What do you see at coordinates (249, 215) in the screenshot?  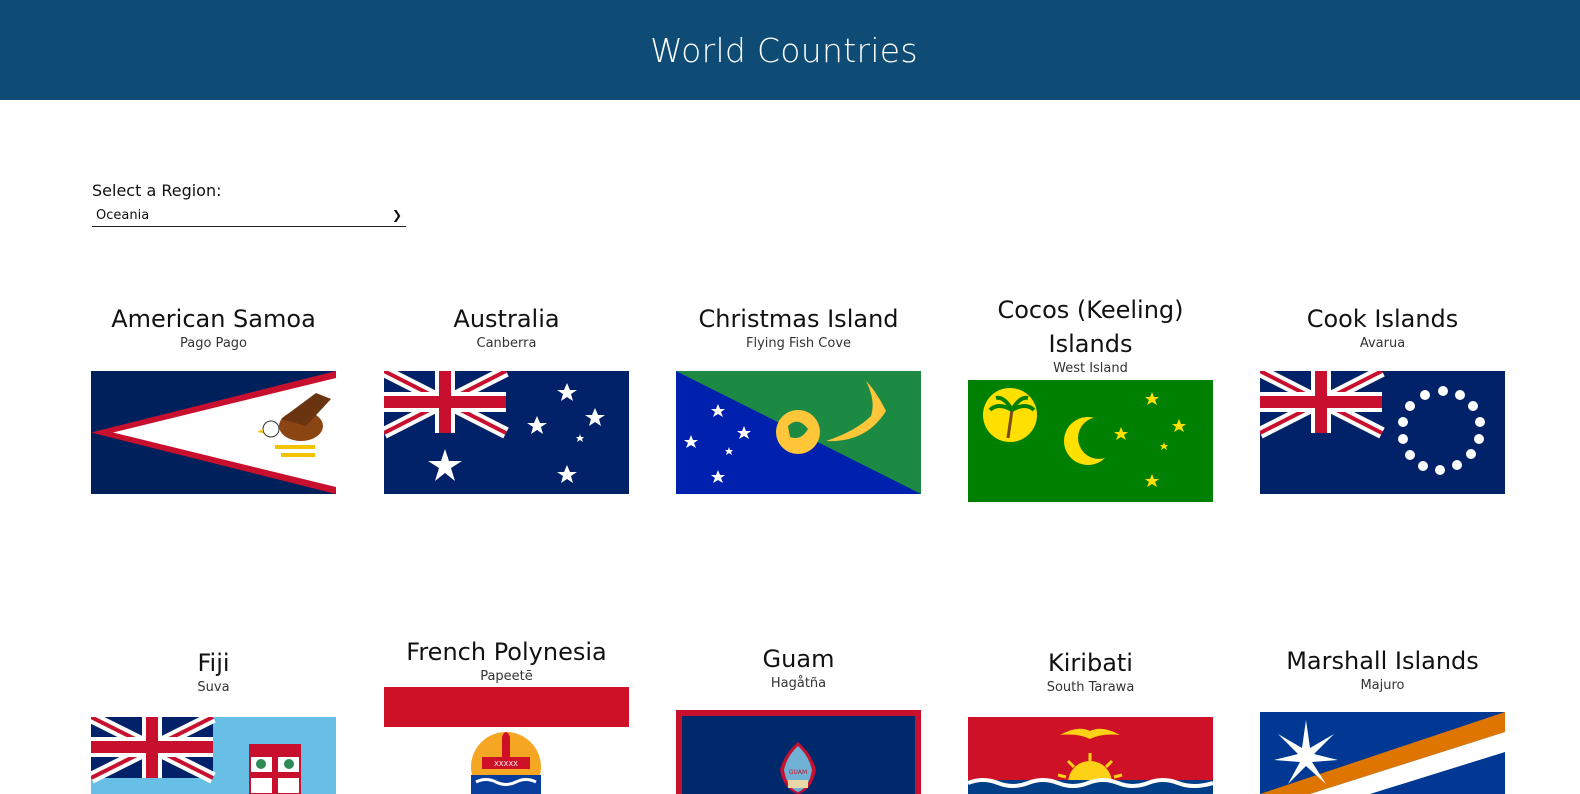 I see `region-select: Oceania ❯` at bounding box center [249, 215].